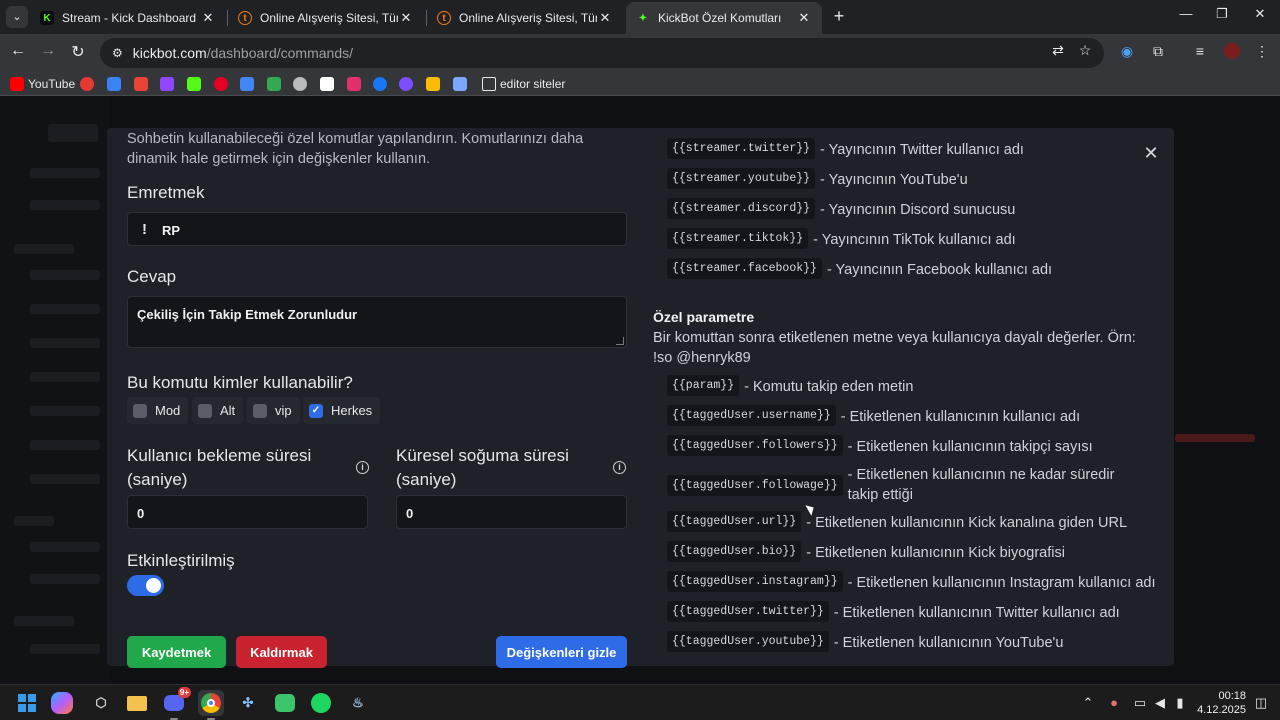 Image resolution: width=1280 pixels, height=720 pixels. Describe the element at coordinates (643, 18) in the screenshot. I see `kickbot-icon: ✦` at that location.